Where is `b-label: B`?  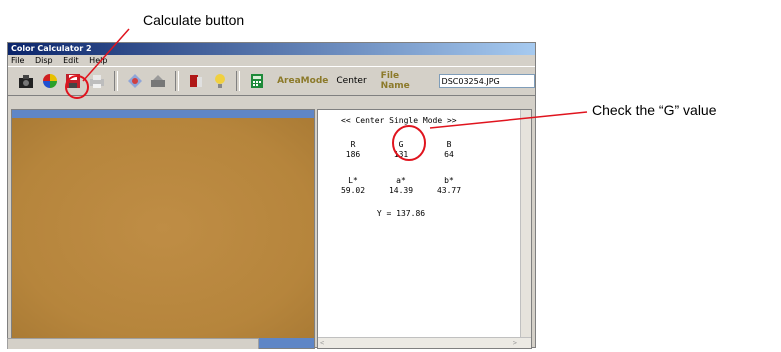 b-label: B is located at coordinates (449, 144).